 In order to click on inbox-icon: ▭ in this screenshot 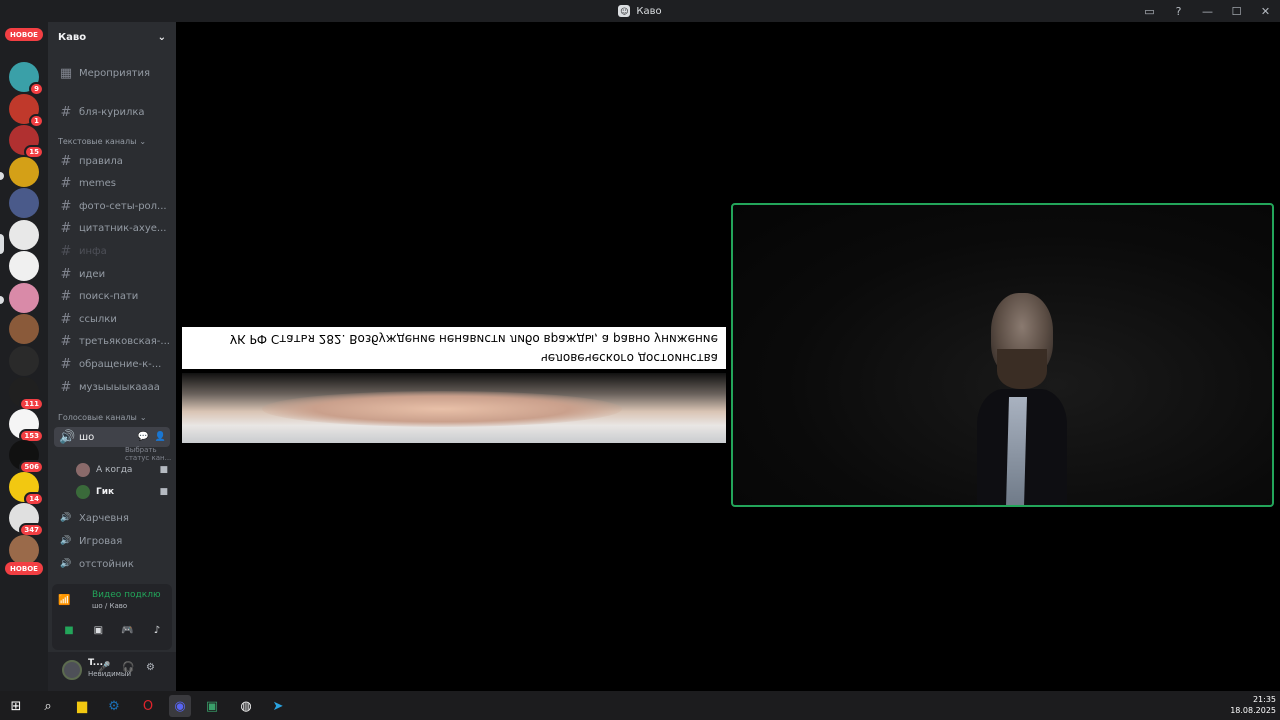, I will do `click(1149, 11)`.